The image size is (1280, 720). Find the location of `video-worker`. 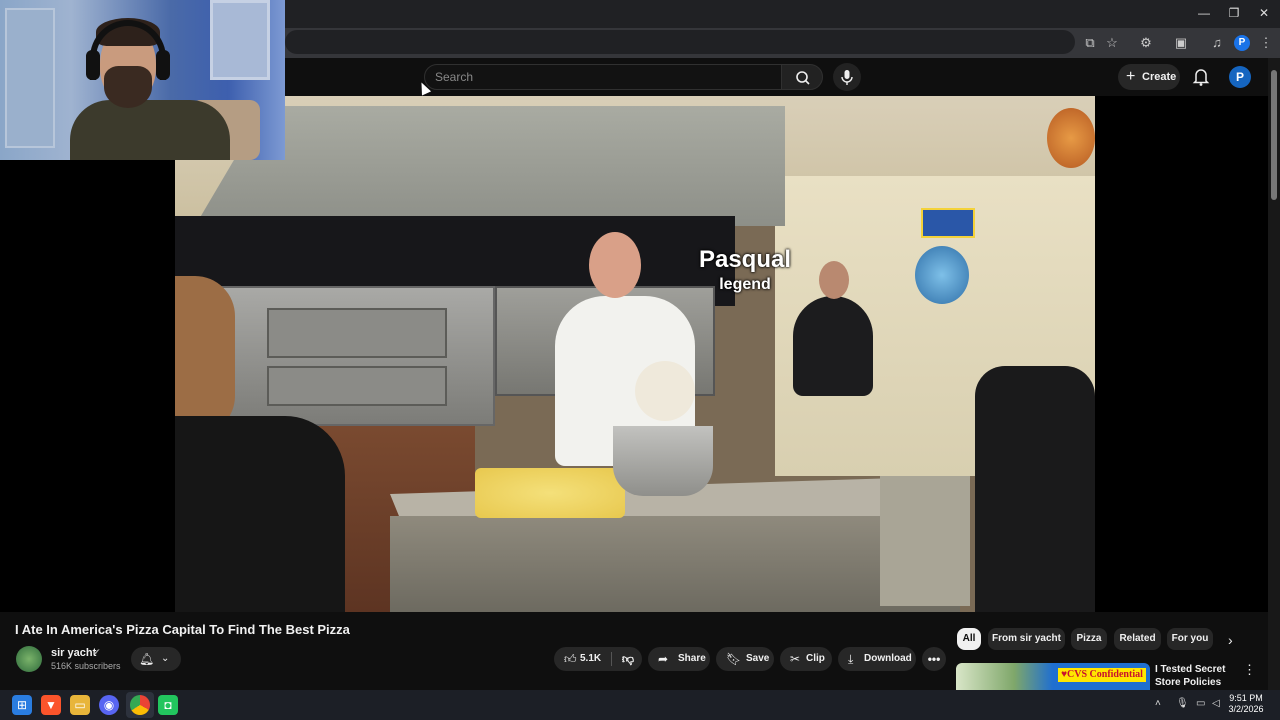

video-worker is located at coordinates (833, 346).